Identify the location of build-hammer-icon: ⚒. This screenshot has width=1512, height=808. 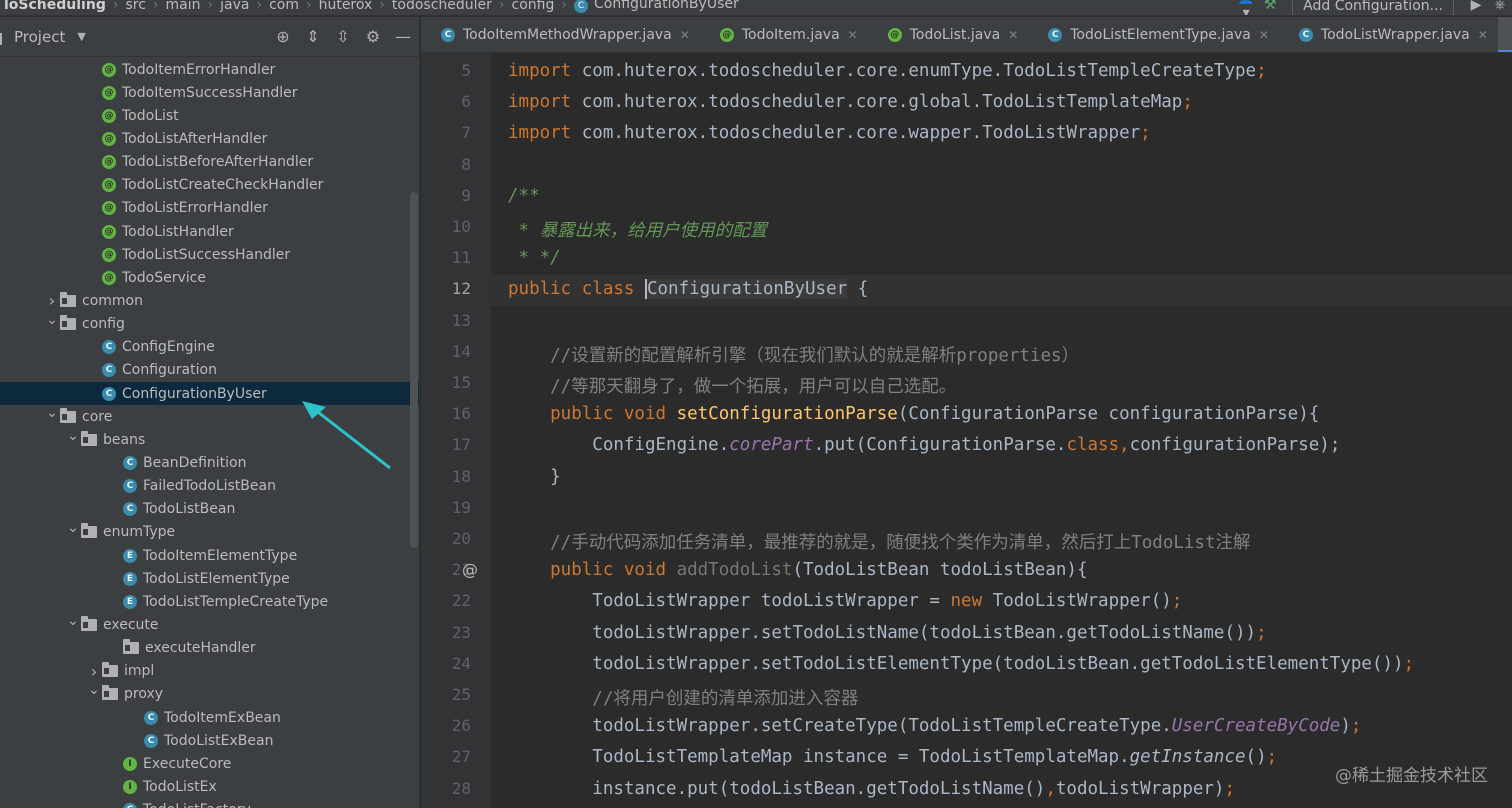
(1270, 6).